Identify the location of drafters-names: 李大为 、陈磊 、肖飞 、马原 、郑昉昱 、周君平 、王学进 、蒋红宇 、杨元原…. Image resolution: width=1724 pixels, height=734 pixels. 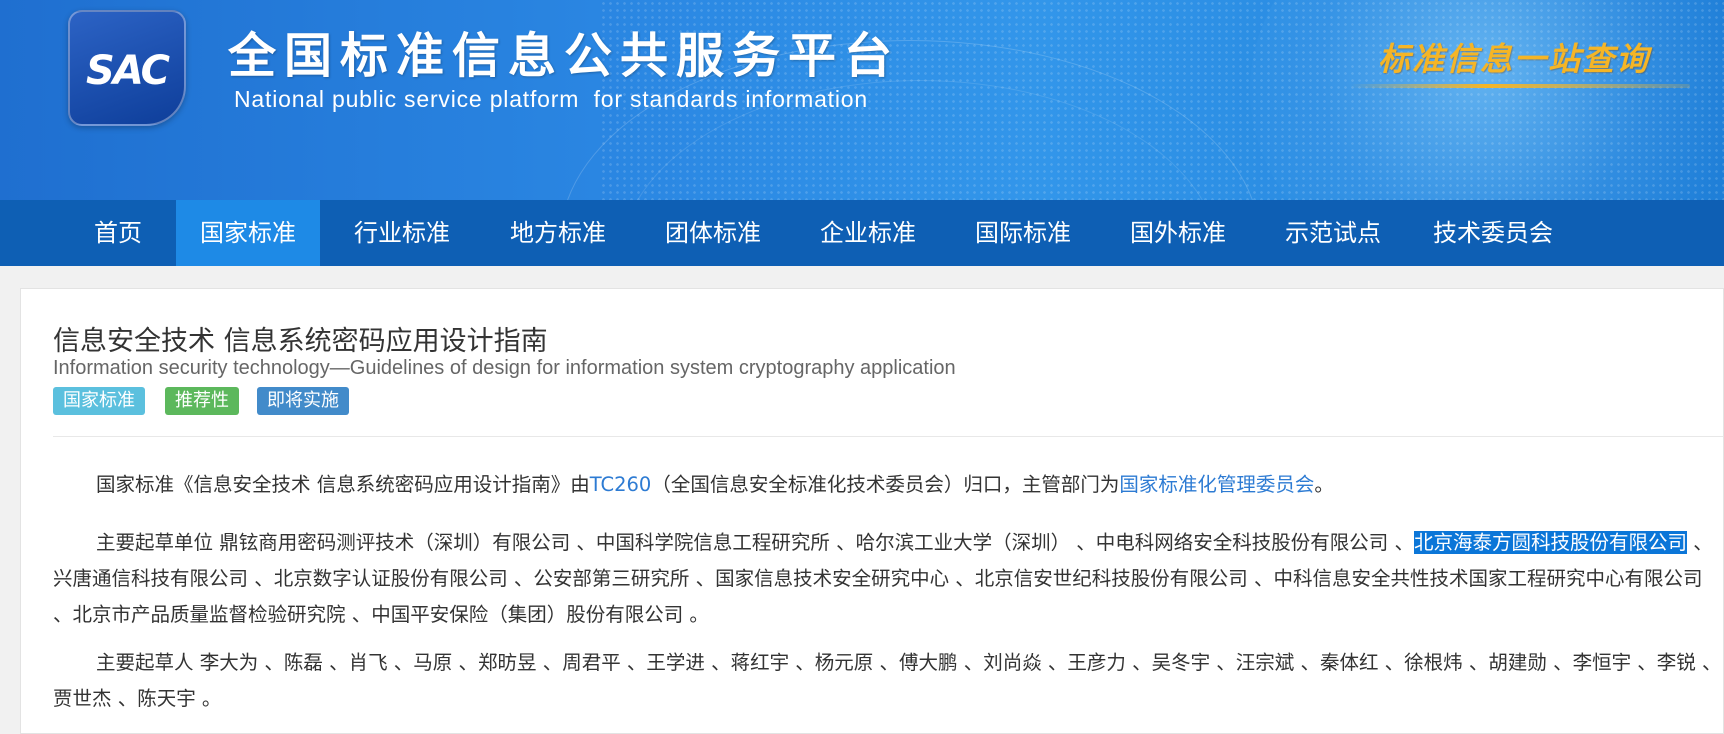
(887, 680).